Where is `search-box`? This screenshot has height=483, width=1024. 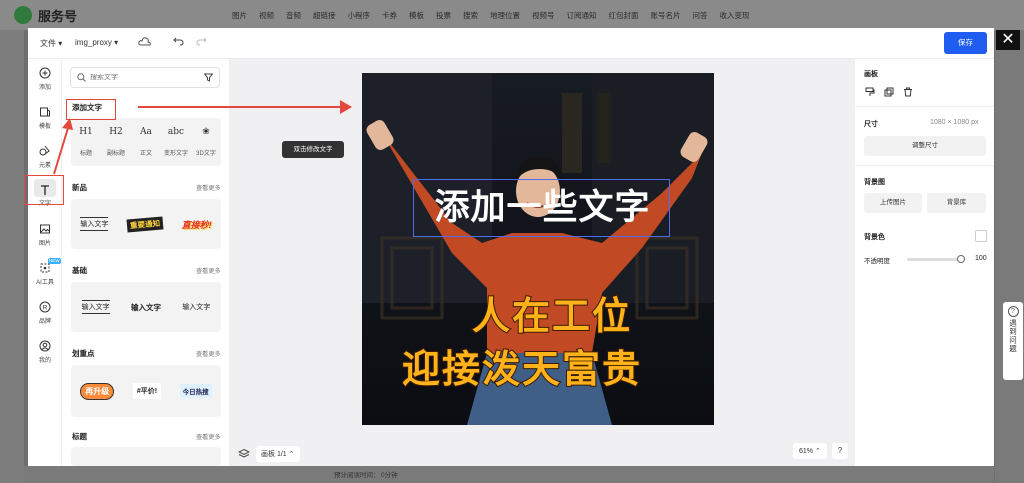 search-box is located at coordinates (145, 77).